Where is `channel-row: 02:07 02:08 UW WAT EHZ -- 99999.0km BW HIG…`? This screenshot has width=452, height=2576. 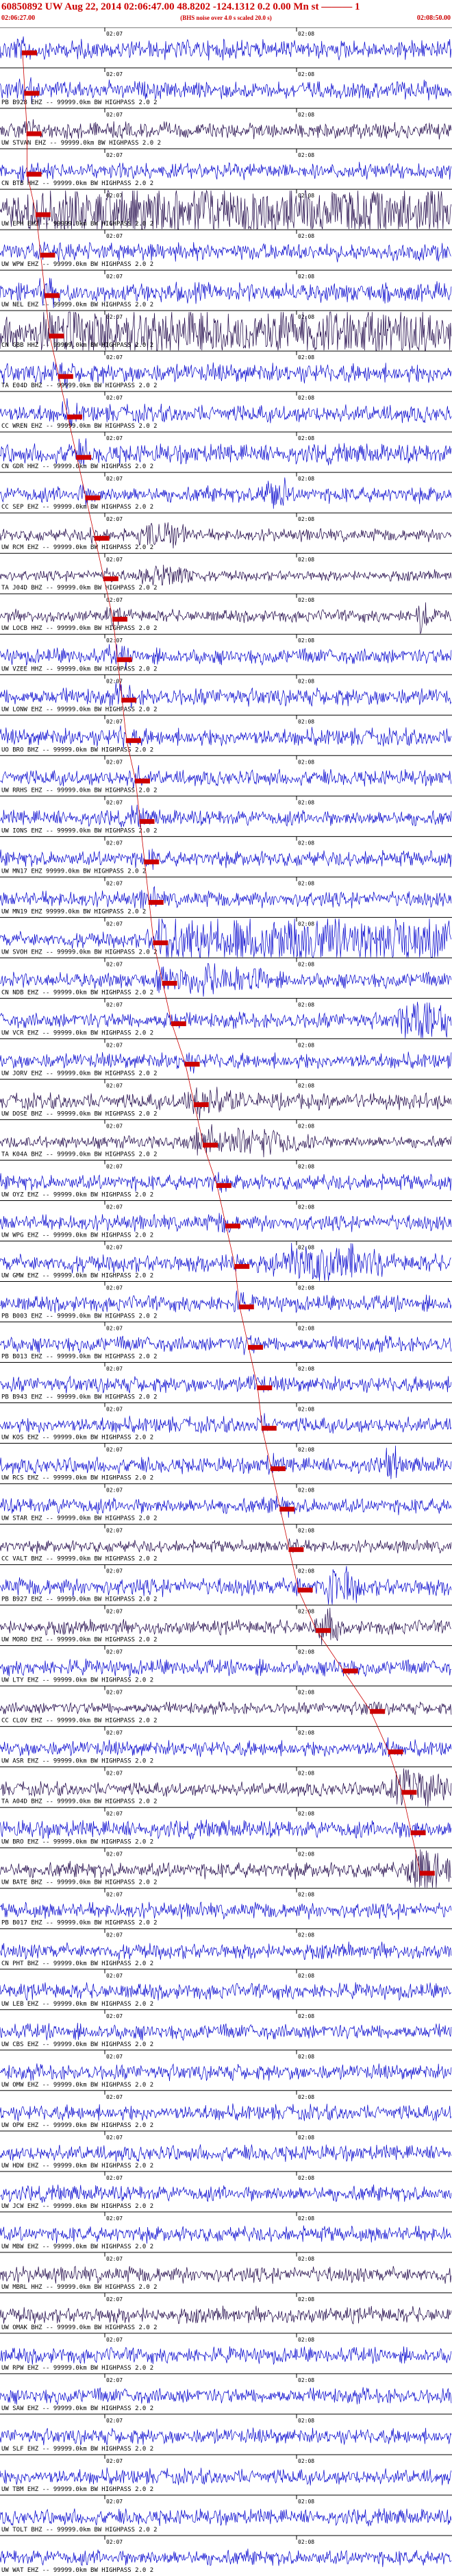
channel-row: 02:07 02:08 UW WAT EHZ -- 99999.0km BW HIG… is located at coordinates (226, 2554).